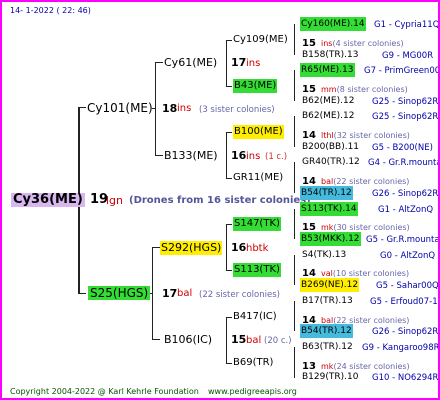  What do you see at coordinates (372, 89) in the screenshot?
I see `gen4-note: (8 sister colonies)` at bounding box center [372, 89].